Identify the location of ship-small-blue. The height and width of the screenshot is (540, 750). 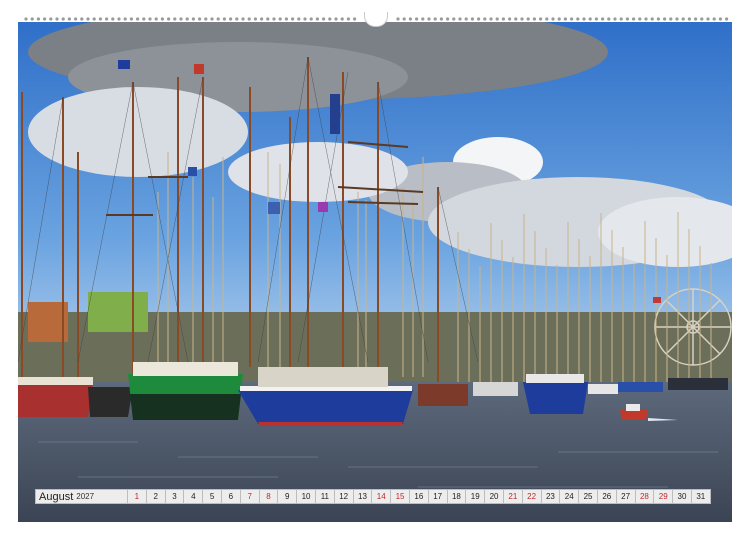
(555, 394).